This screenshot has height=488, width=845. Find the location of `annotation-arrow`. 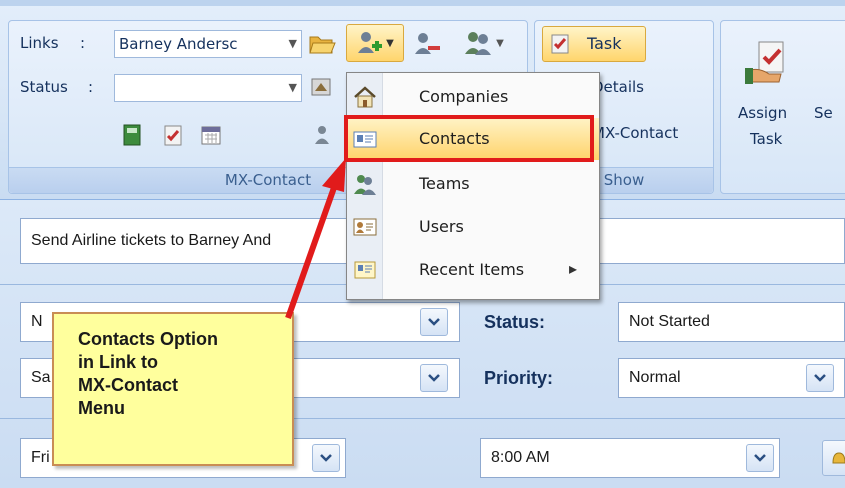

annotation-arrow is located at coordinates (315, 238).